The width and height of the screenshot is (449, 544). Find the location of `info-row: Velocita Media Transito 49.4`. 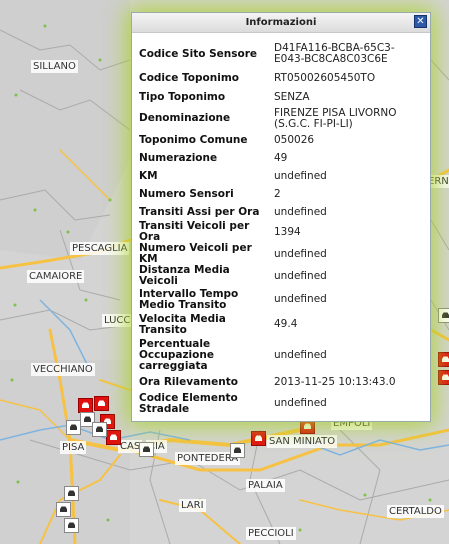

info-row: Velocita Media Transito 49.4 is located at coordinates (281, 324).